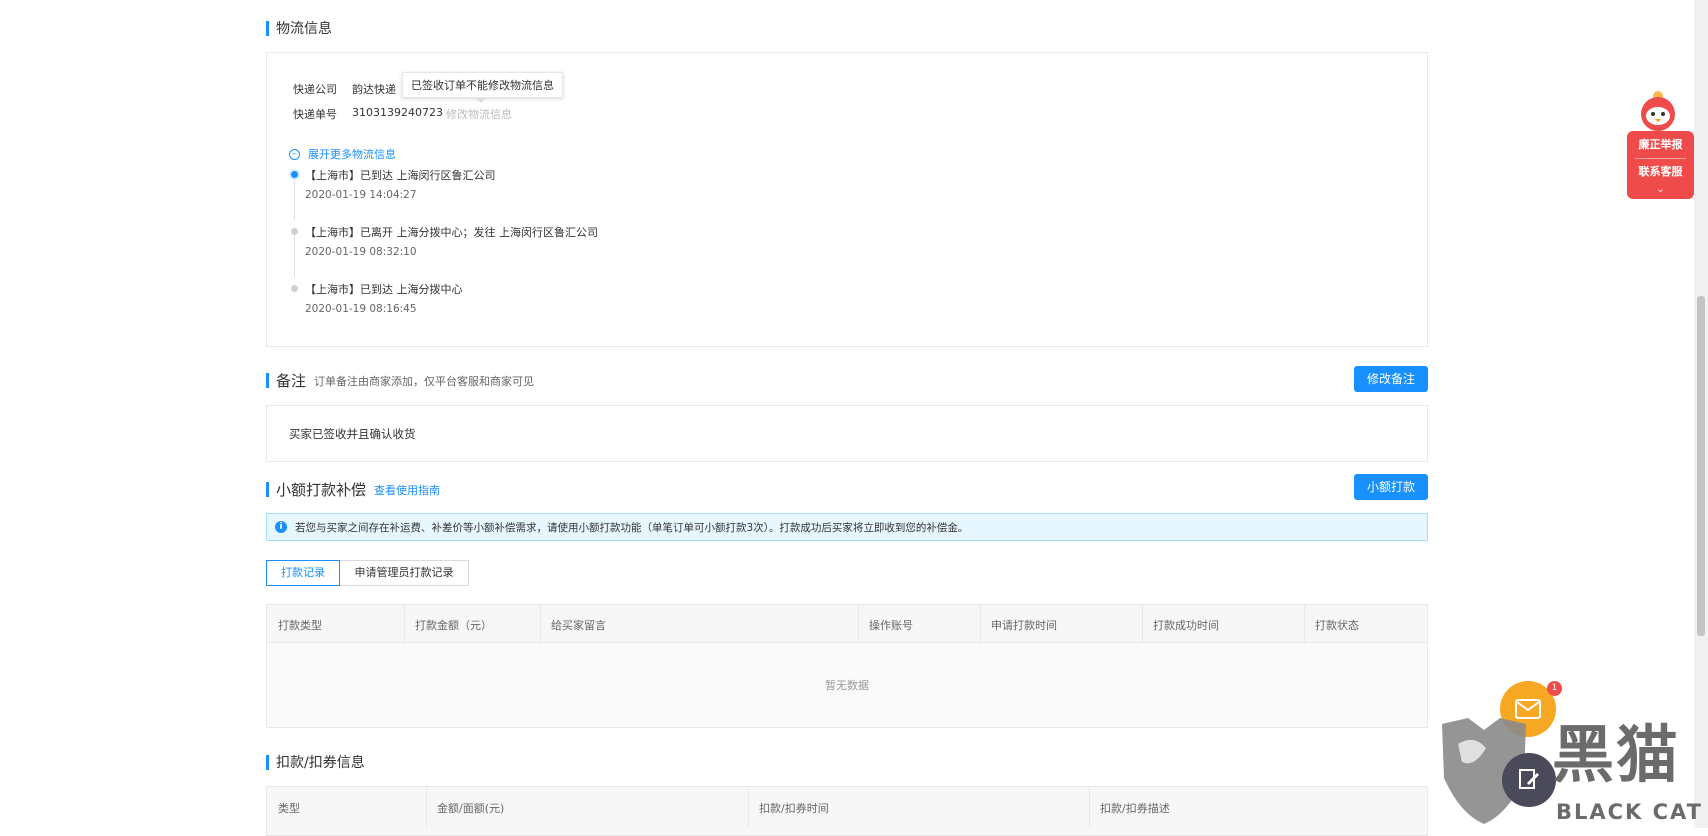  I want to click on column-header: 操作账号, so click(891, 625).